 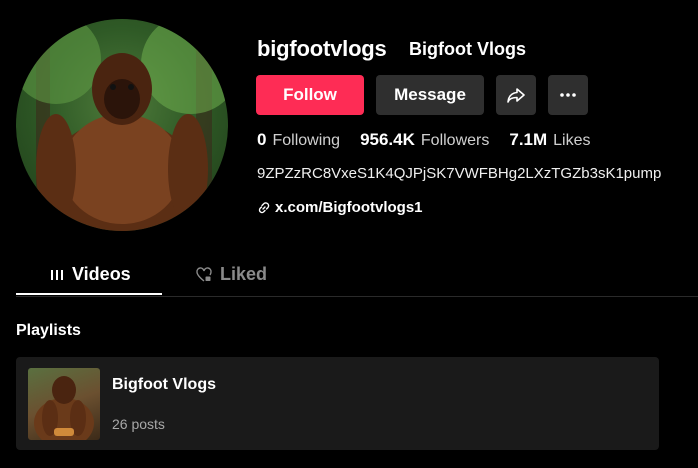 What do you see at coordinates (138, 424) in the screenshot?
I see `playlist-post-count: 26 posts` at bounding box center [138, 424].